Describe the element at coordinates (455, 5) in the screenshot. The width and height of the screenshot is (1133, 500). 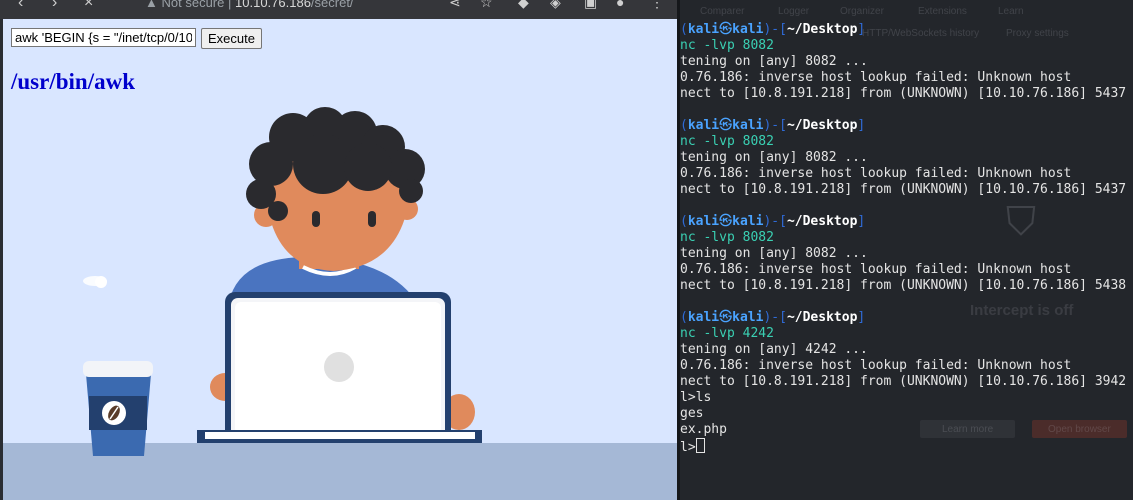
I see `share-icon: ⋖` at that location.